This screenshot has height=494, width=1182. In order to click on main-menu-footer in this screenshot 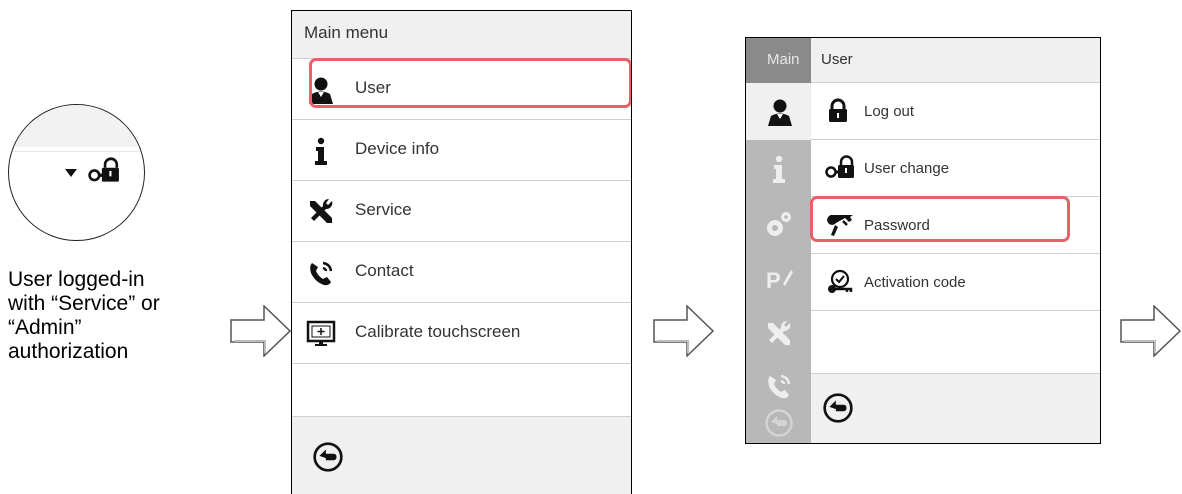, I will do `click(461, 455)`.